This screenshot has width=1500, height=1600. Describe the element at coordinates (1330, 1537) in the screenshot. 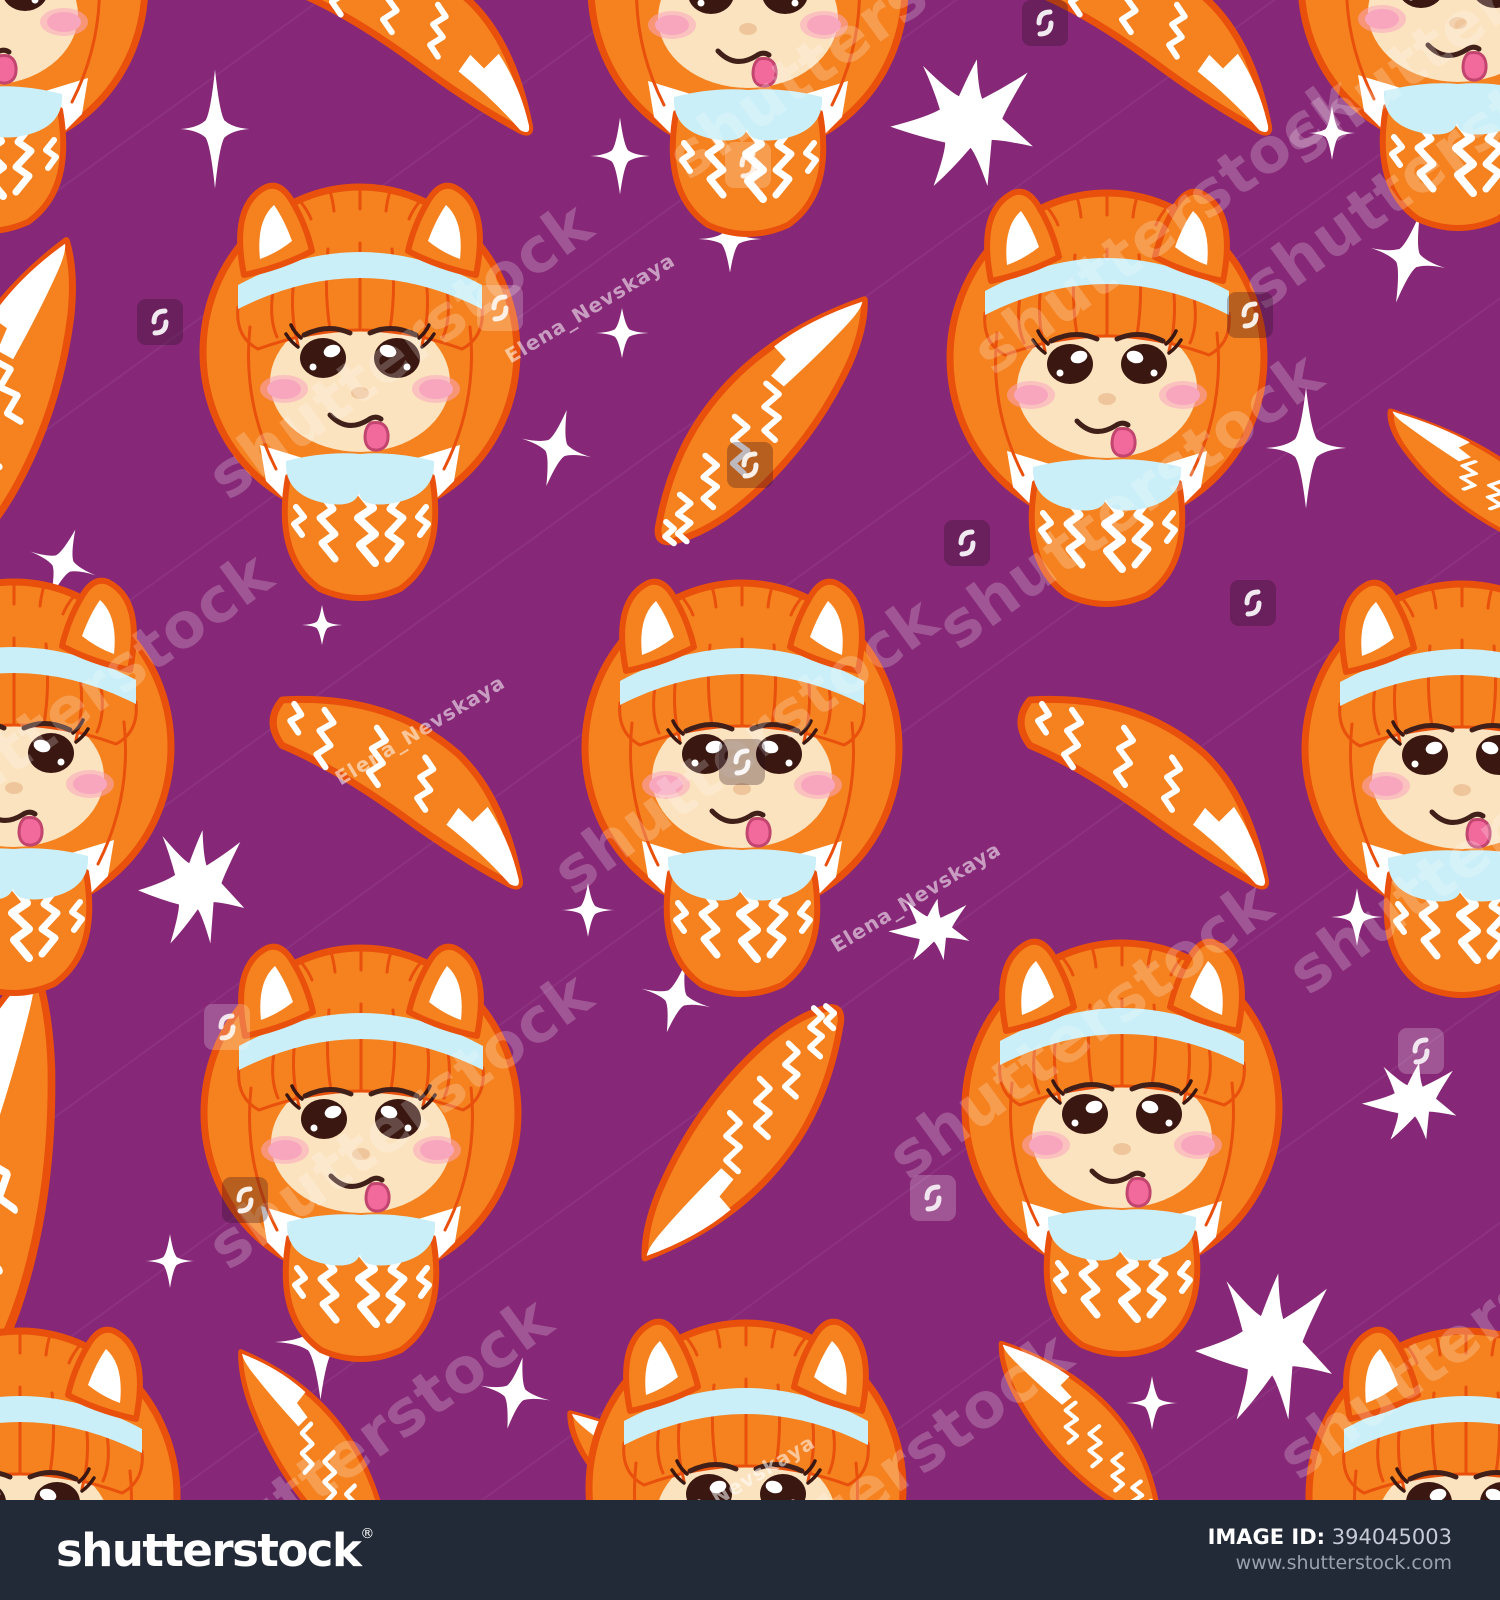

I see `image-id-line: IMAGE ID: 394045003` at that location.